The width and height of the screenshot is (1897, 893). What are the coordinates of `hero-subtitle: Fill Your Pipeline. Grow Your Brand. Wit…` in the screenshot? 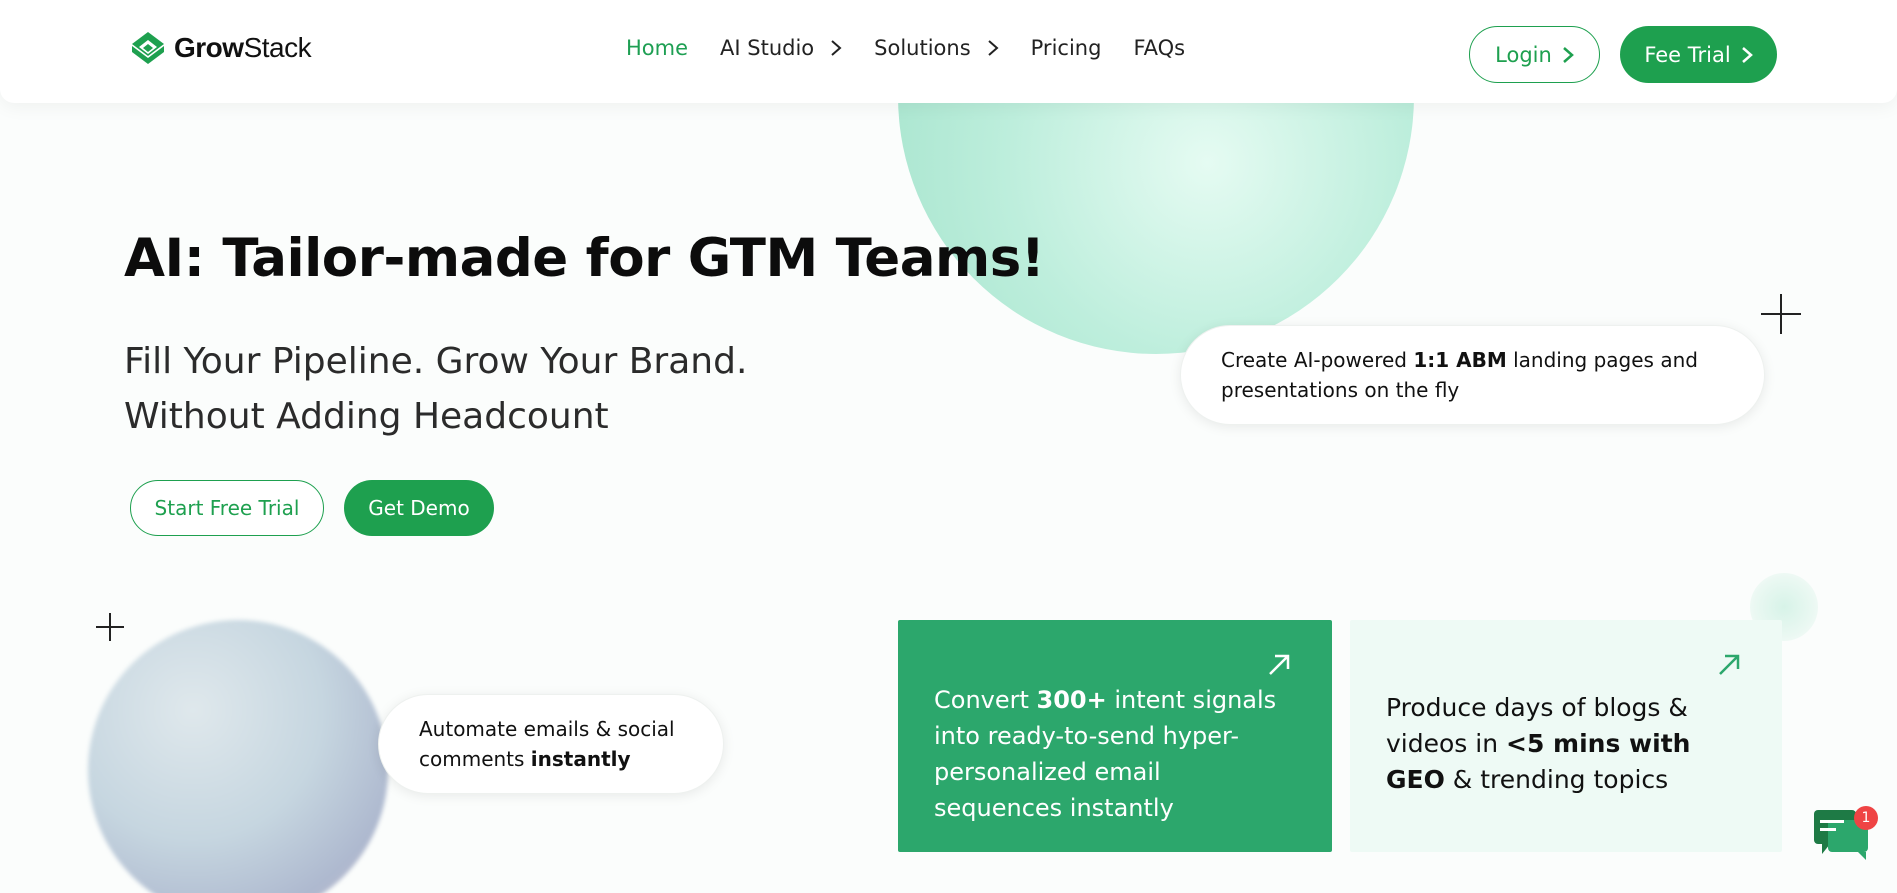 It's located at (435, 389).